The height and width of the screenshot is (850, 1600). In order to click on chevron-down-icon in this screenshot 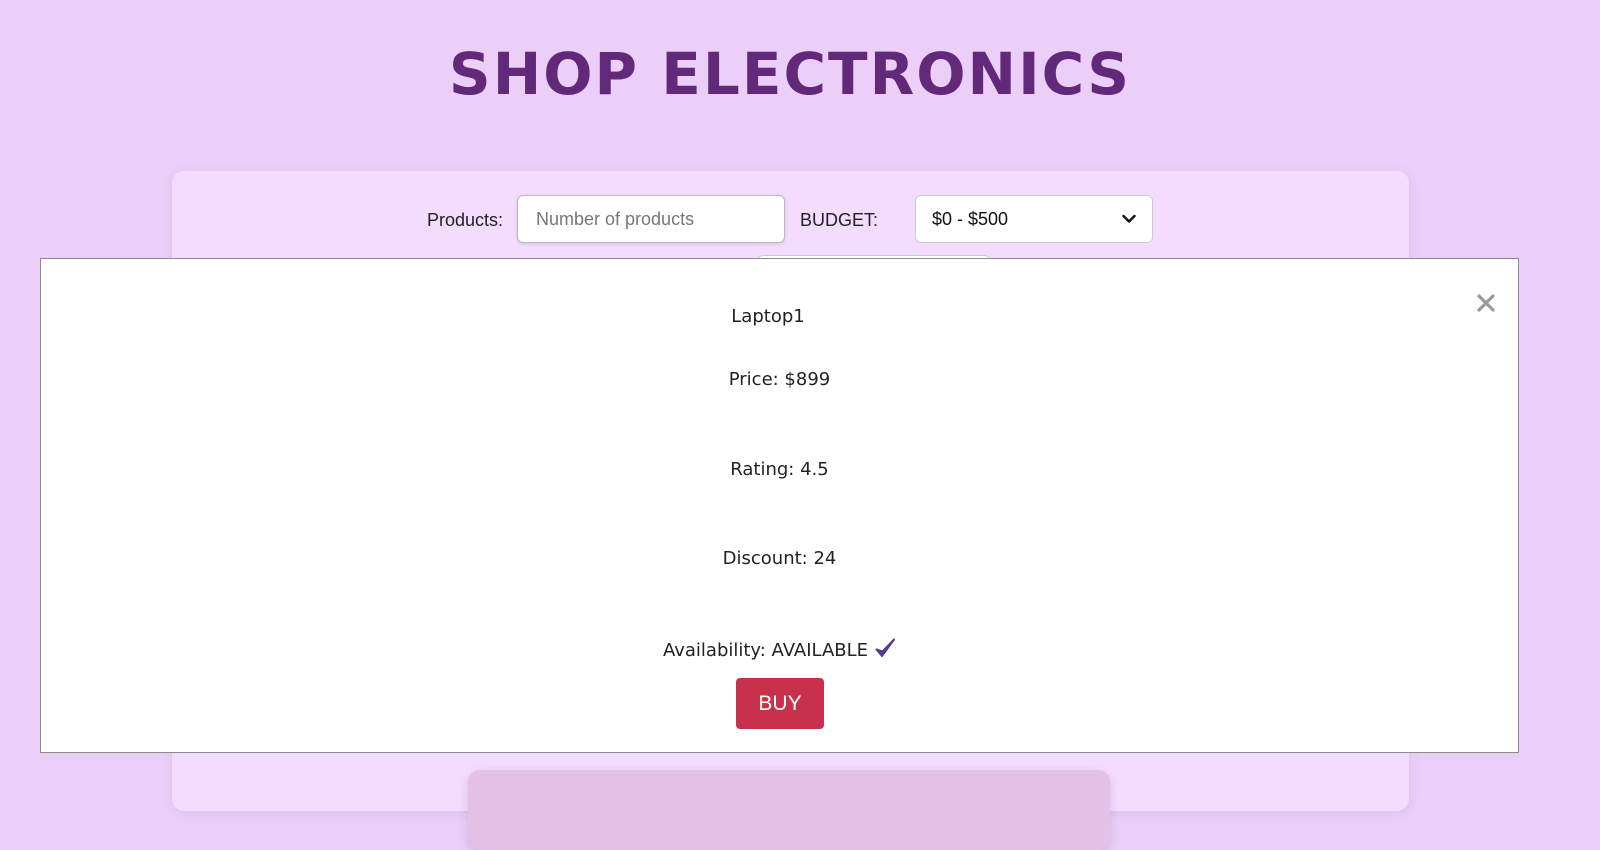, I will do `click(1129, 218)`.